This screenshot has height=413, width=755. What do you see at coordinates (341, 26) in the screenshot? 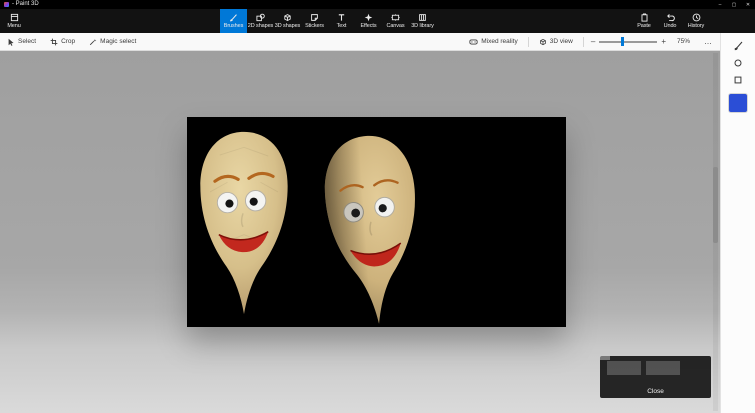
I see `tab-label: Text` at bounding box center [341, 26].